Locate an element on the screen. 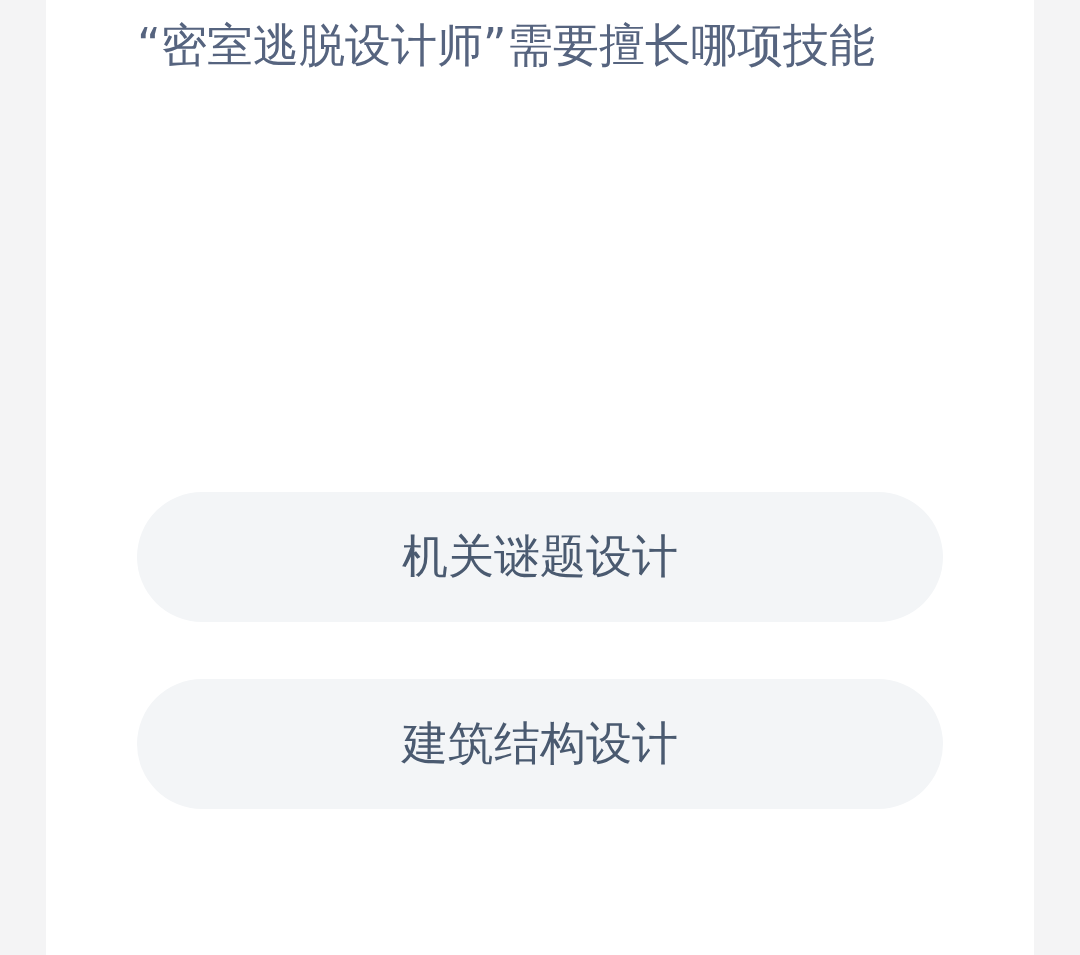 This screenshot has width=1080, height=955. answer-option-button: 机关谜题设计 is located at coordinates (540, 557).